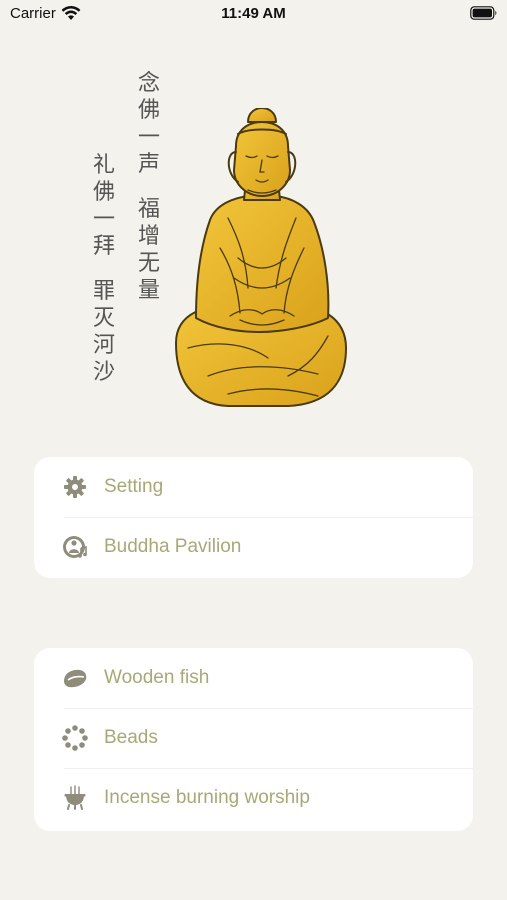 The width and height of the screenshot is (507, 900). I want to click on menu-item-incense-burning-worship: Incense burning worship, so click(253, 798).